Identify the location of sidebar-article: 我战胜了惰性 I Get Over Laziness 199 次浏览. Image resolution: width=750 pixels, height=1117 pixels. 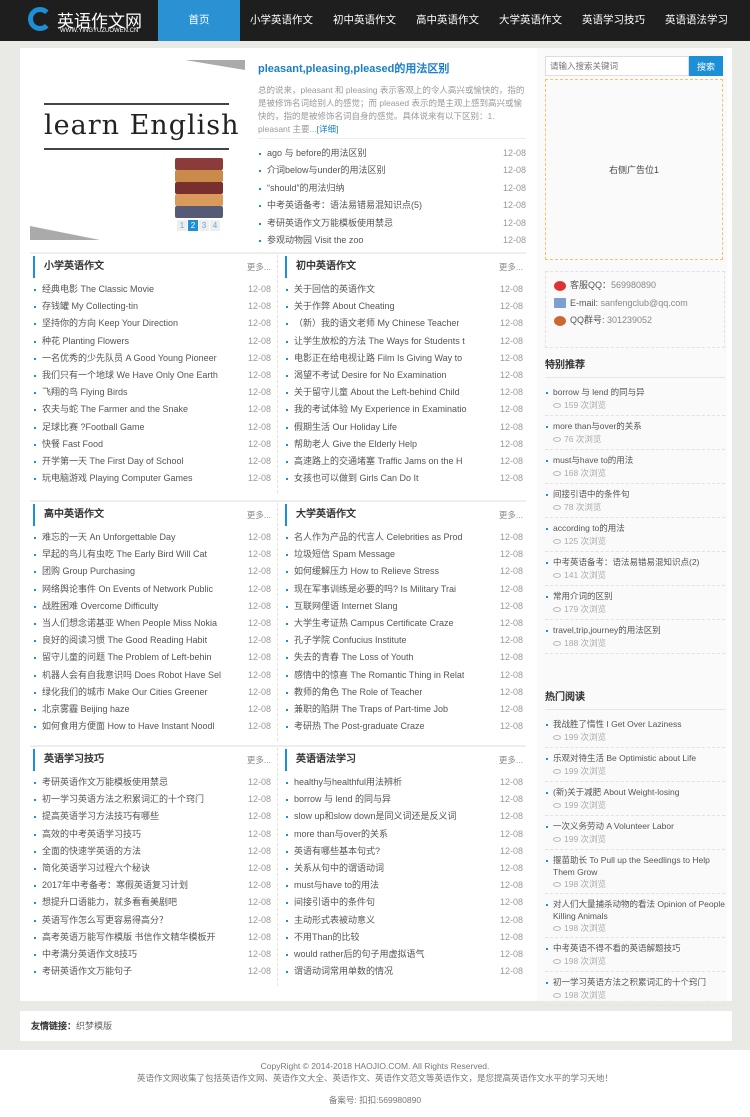
(635, 731).